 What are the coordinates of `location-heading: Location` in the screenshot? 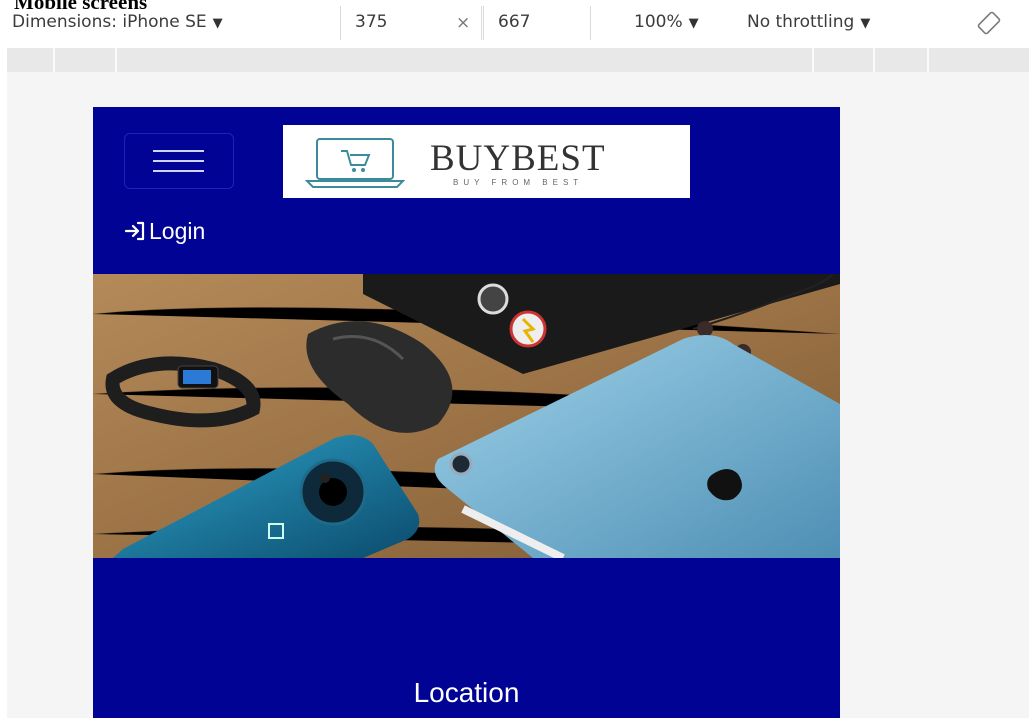 It's located at (466, 692).